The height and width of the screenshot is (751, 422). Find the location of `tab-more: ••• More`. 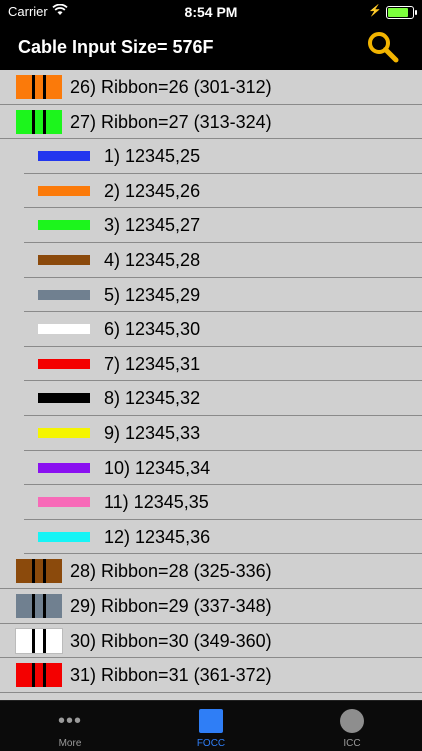

tab-more: ••• More is located at coordinates (70, 726).